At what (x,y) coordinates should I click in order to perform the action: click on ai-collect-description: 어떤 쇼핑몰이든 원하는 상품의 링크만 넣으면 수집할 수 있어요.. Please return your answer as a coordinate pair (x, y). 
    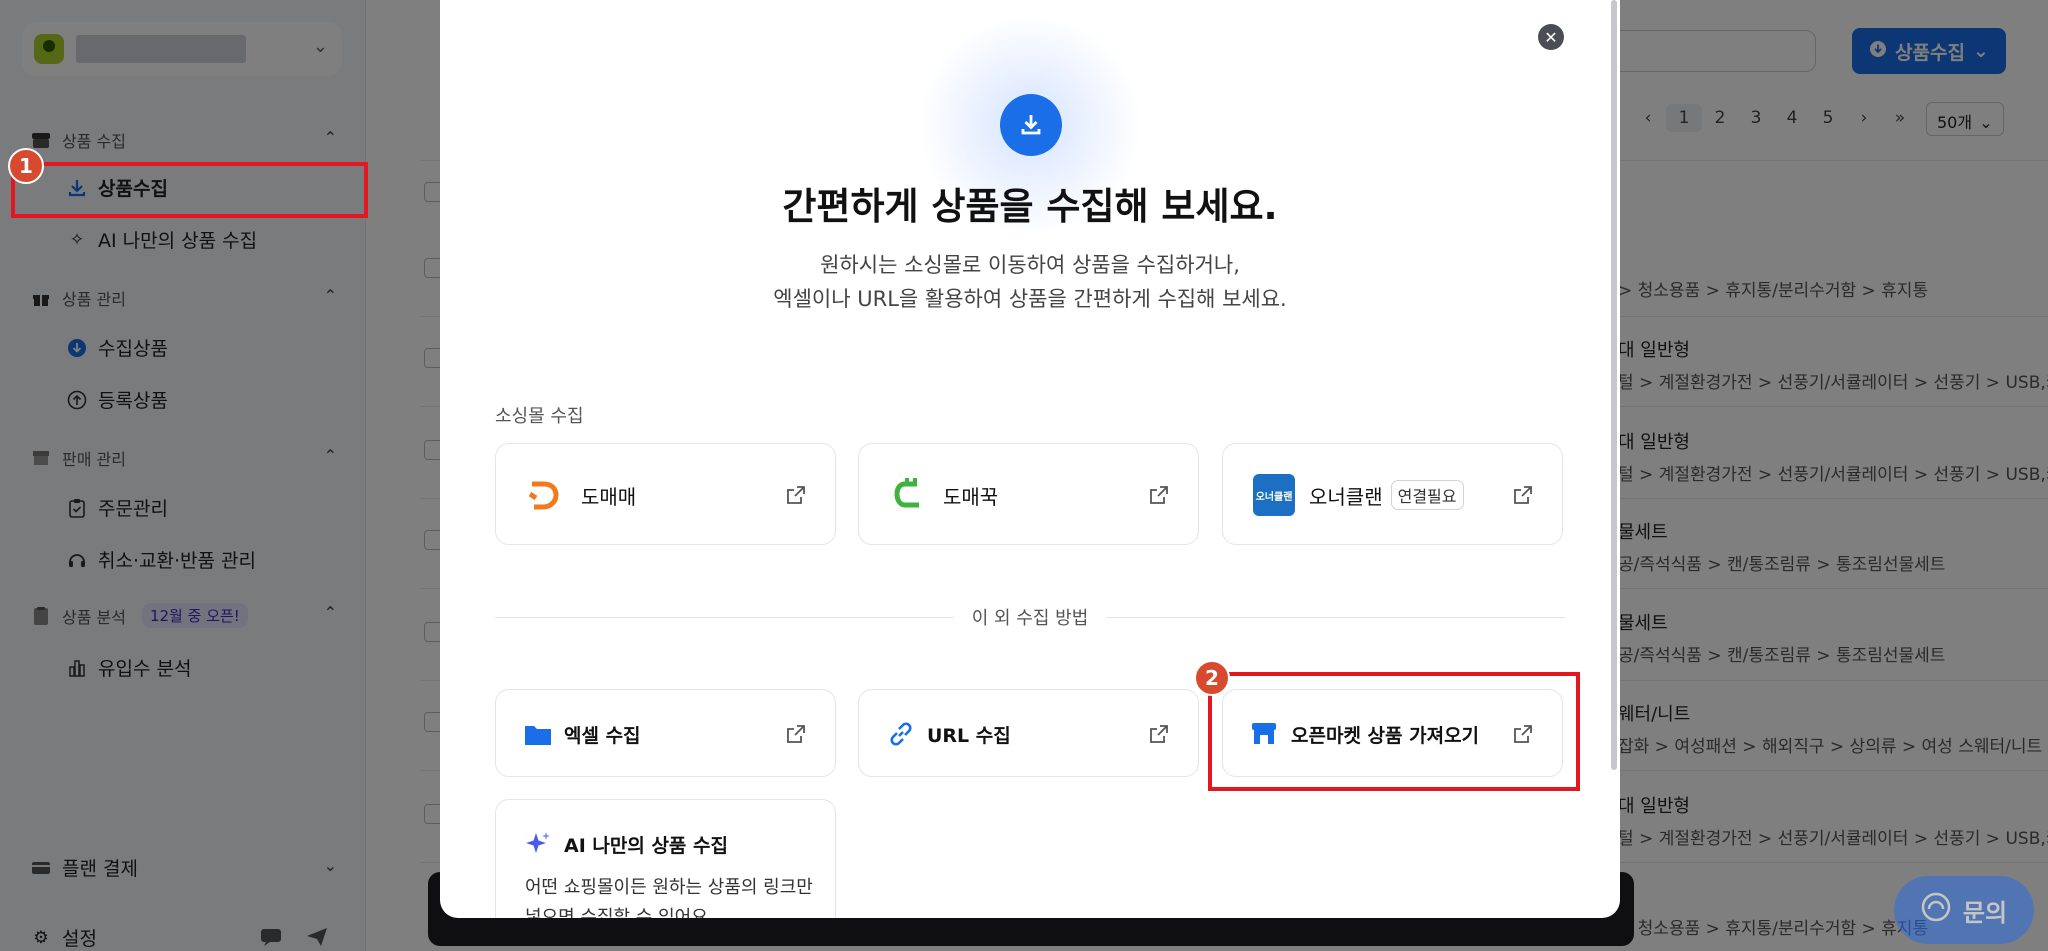
    Looking at the image, I should click on (669, 897).